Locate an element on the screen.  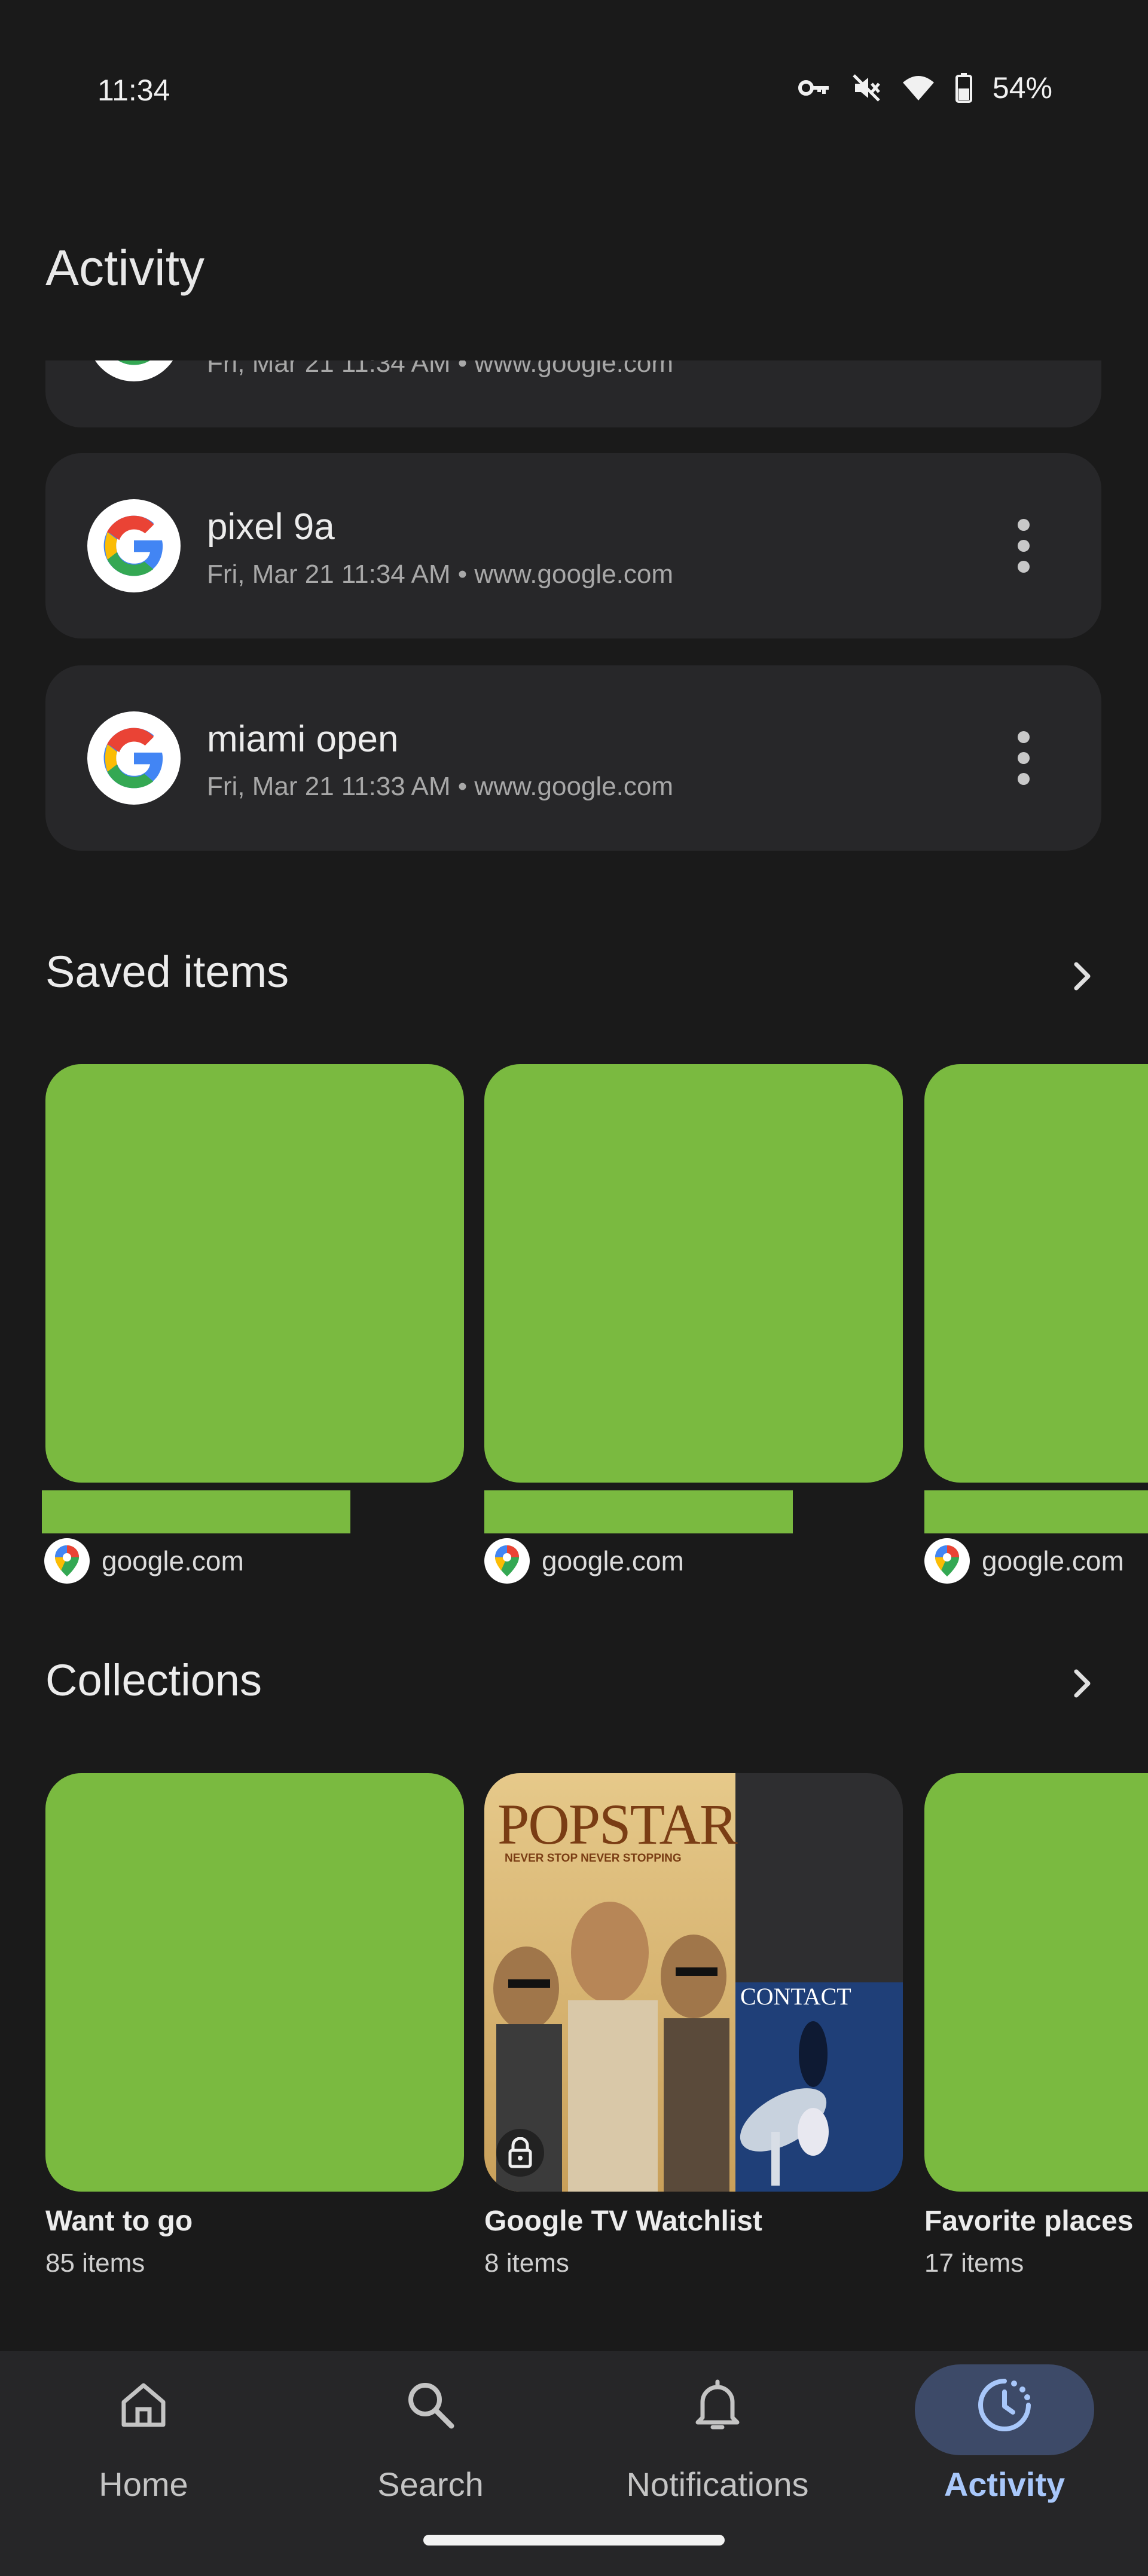
history-item: Fri, Mar 21 11:34 AM • www.google.com is located at coordinates (573, 393).